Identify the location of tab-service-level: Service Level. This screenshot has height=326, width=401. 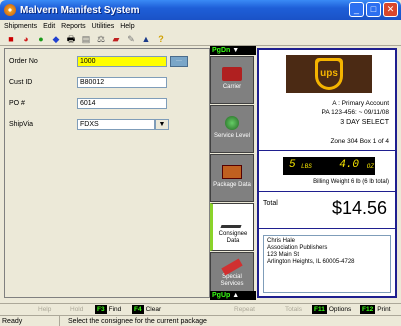
(232, 129).